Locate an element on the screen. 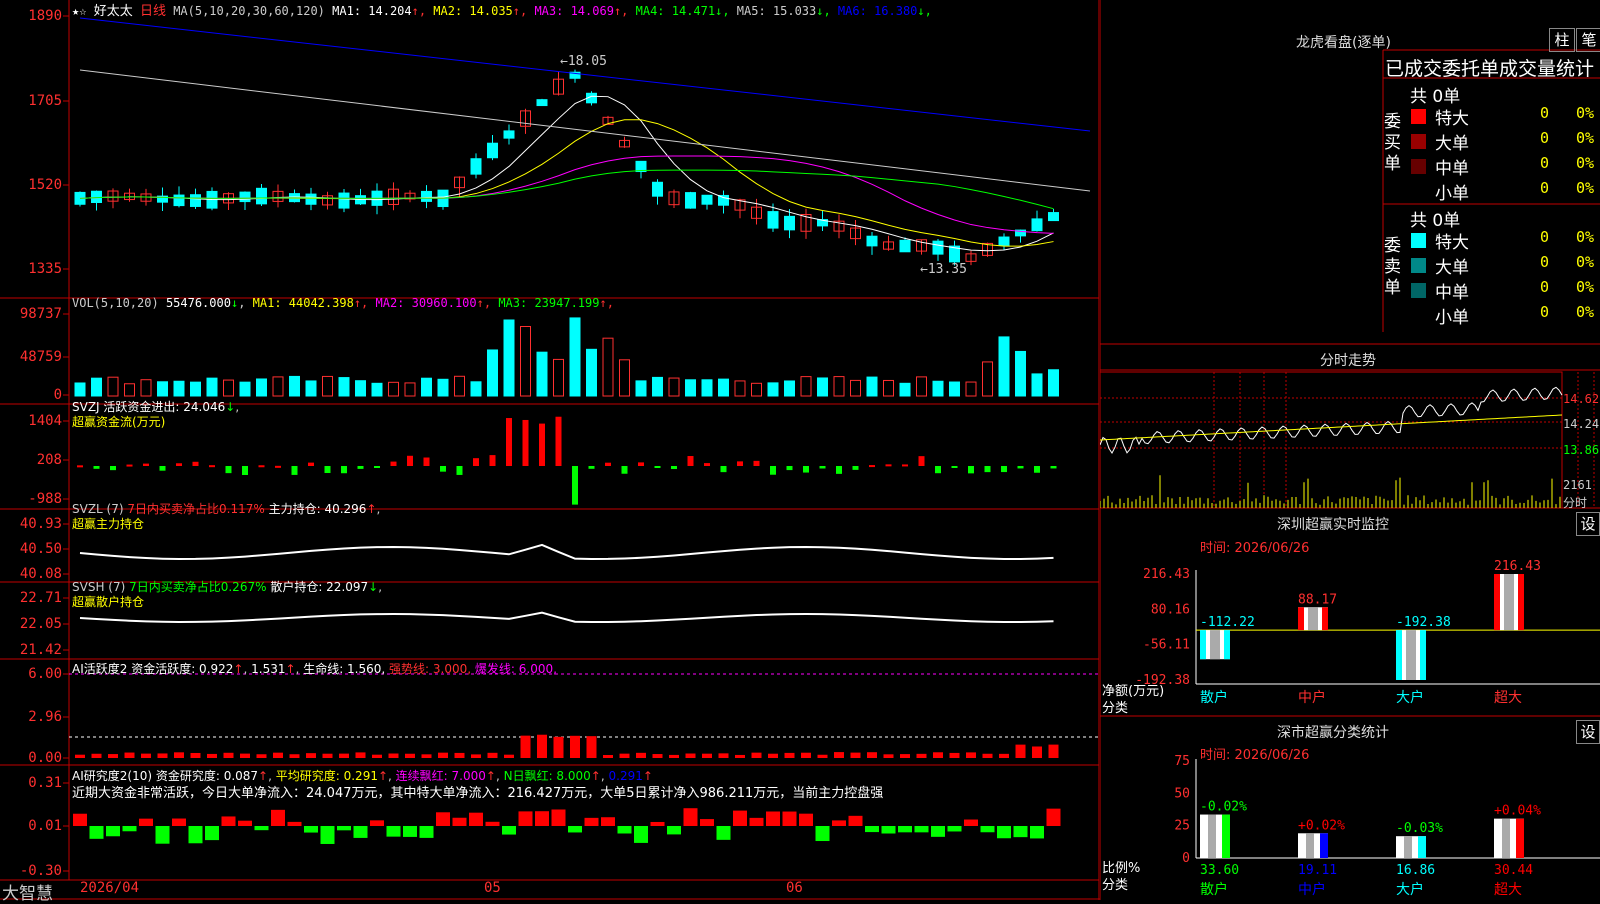 The width and height of the screenshot is (1600, 904). lhb-bar-button: 柱 is located at coordinates (1562, 40).